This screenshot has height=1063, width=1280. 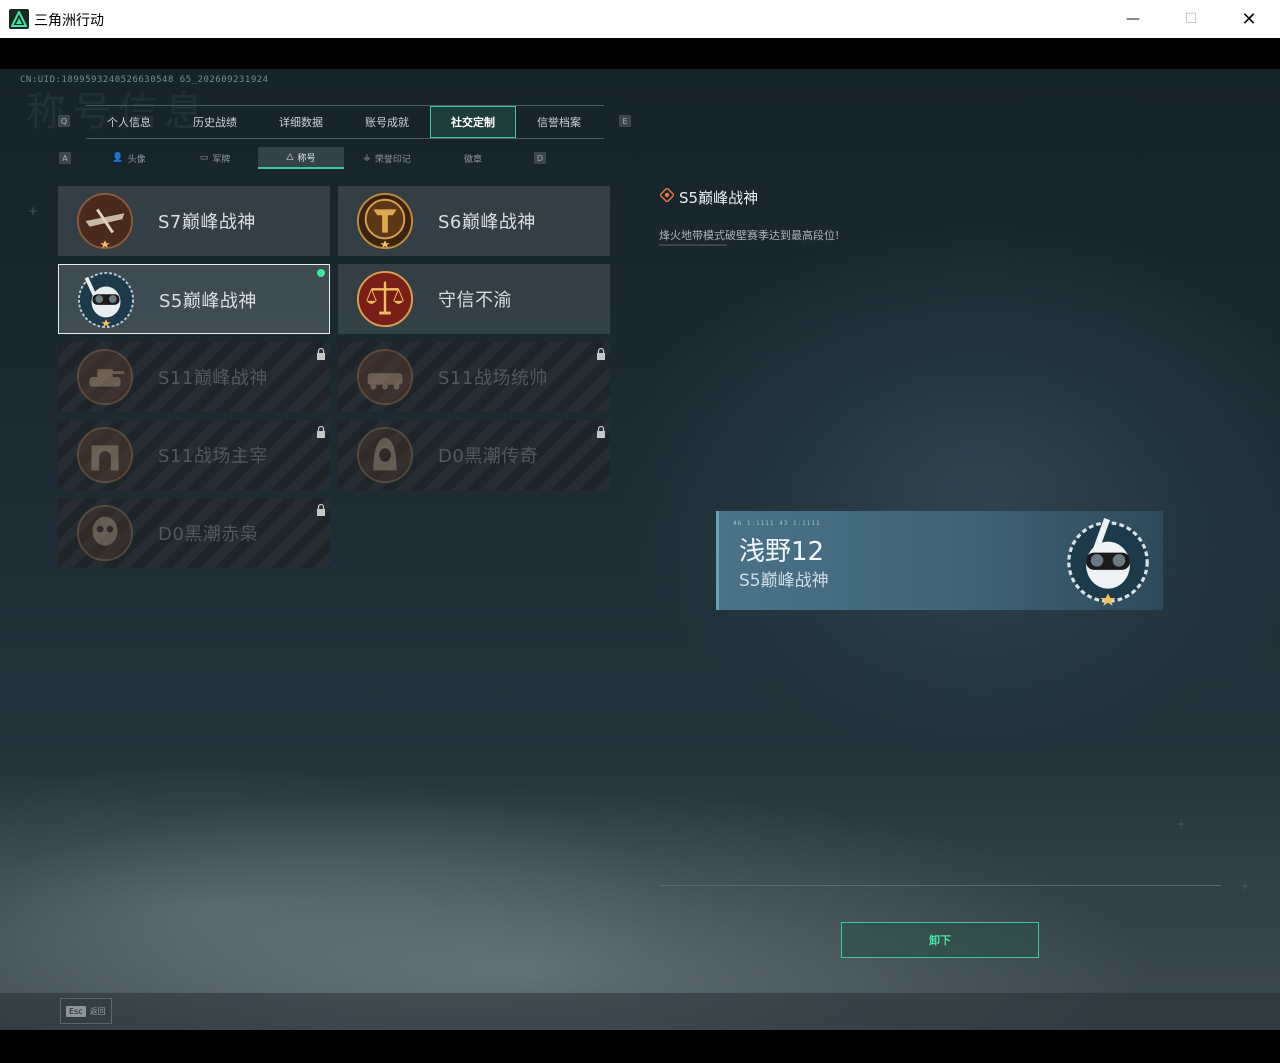 I want to click on subtab-next-key-hint: D, so click(x=540, y=158).